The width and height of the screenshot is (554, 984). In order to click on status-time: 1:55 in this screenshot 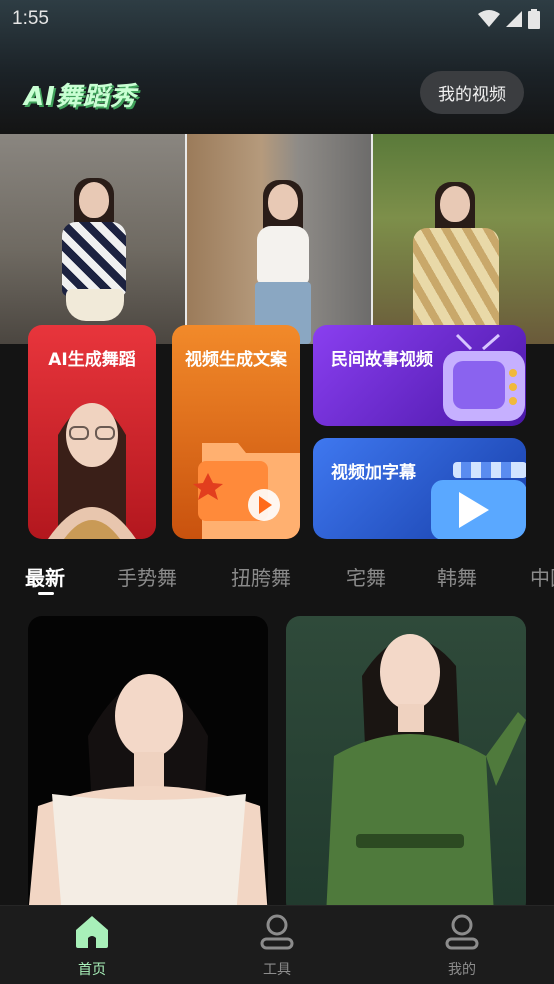, I will do `click(30, 18)`.